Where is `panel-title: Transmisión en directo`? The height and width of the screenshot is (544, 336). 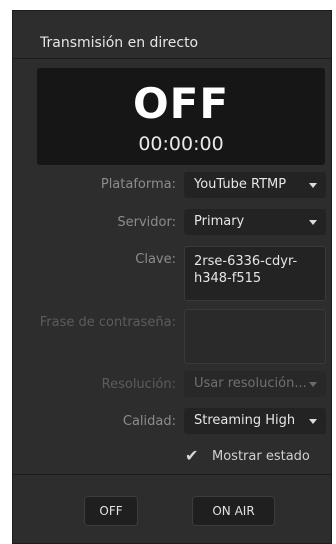
panel-title: Transmisión en directo is located at coordinates (119, 43).